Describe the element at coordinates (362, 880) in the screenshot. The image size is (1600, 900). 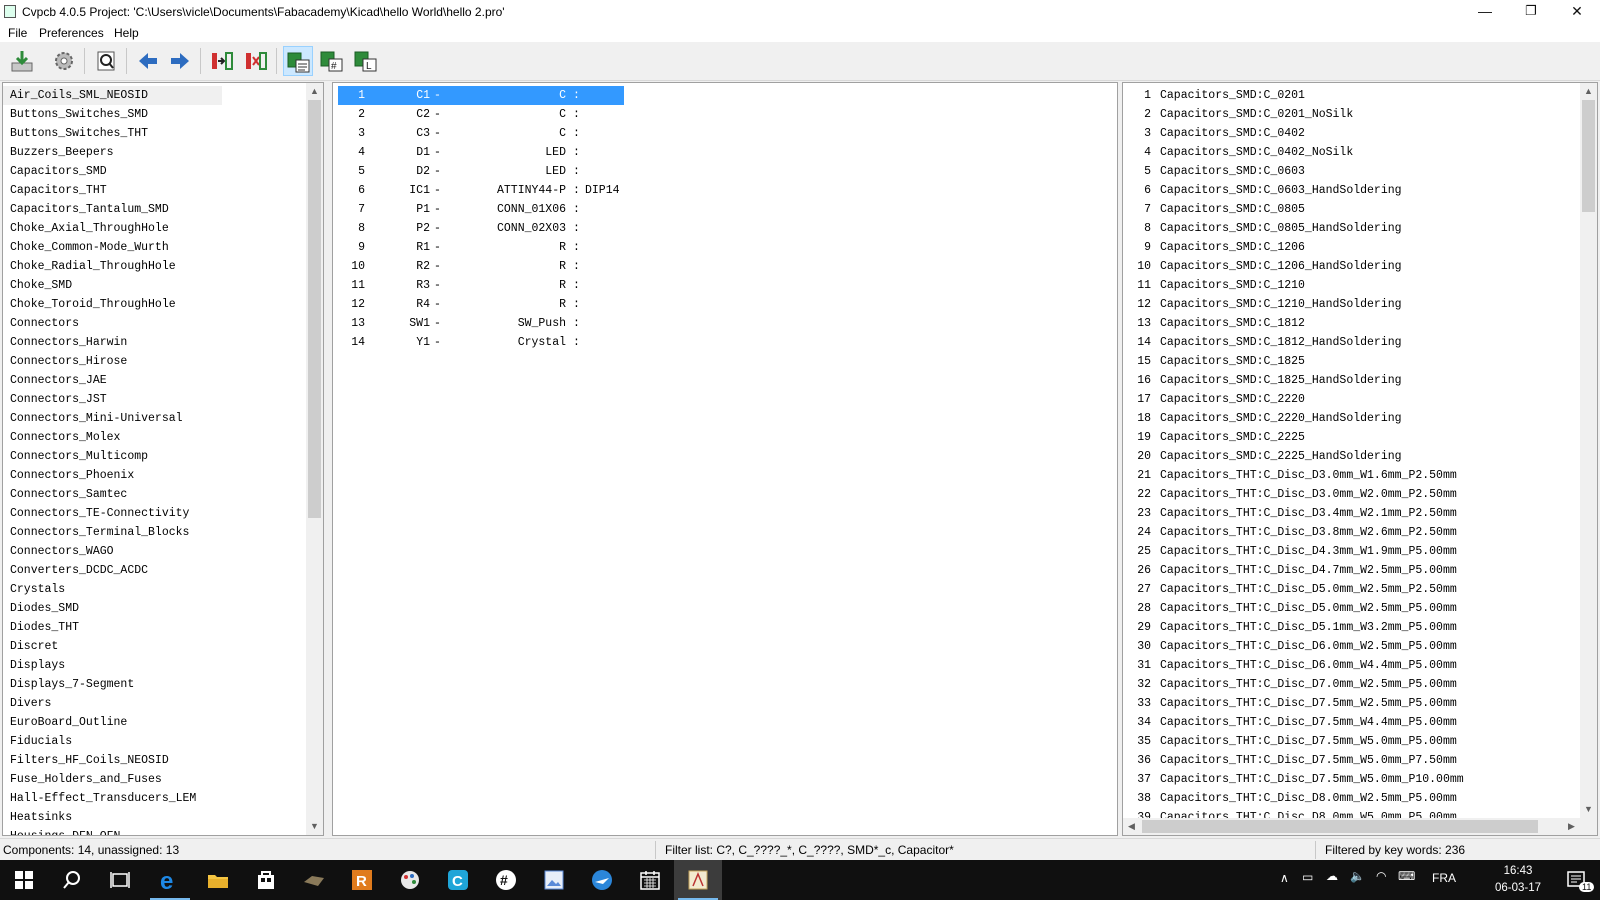
I see `taskbar-revit: R` at that location.